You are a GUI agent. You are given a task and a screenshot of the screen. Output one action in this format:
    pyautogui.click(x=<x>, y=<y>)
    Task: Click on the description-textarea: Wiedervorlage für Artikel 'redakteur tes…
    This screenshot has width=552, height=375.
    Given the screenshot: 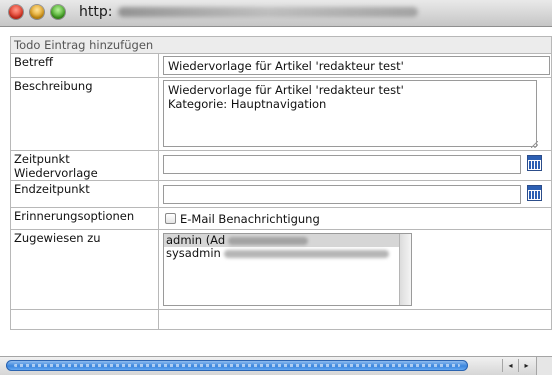 What is the action you would take?
    pyautogui.click(x=350, y=113)
    